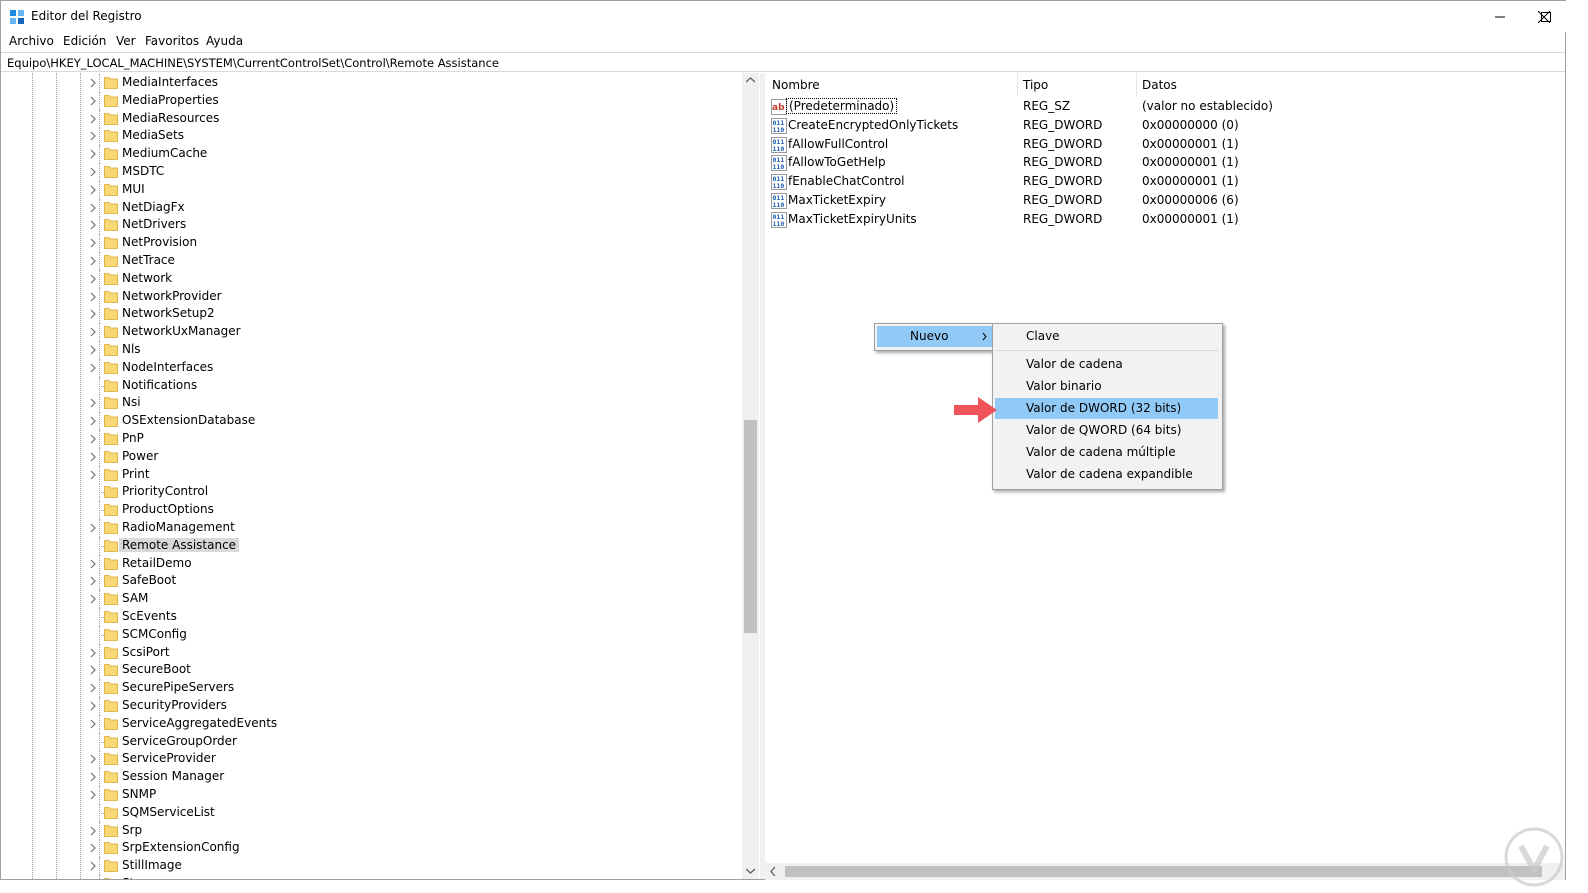  What do you see at coordinates (84, 41) in the screenshot?
I see `menu-edicion: Edición` at bounding box center [84, 41].